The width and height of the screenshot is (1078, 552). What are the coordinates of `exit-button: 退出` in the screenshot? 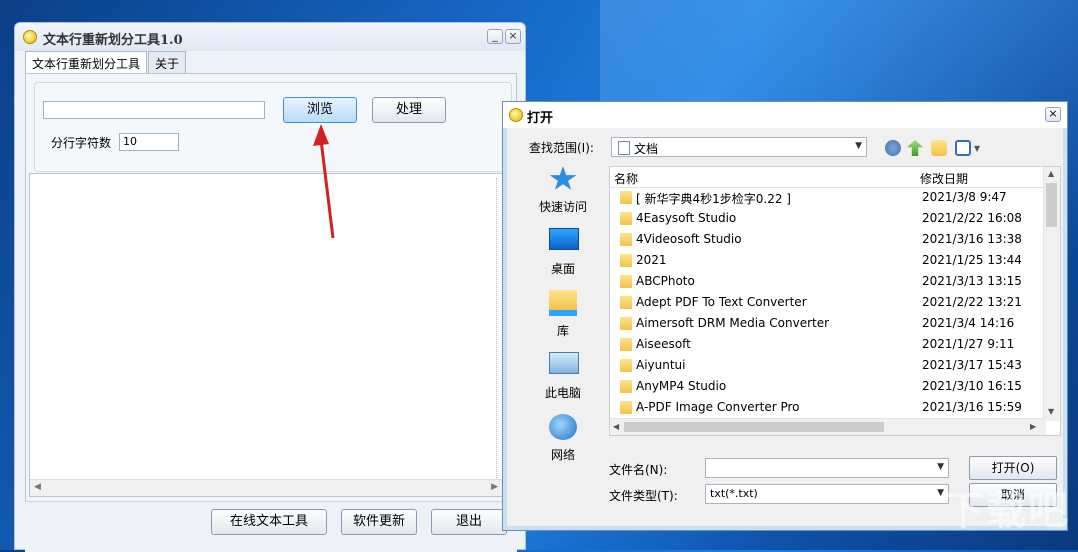 It's located at (469, 522).